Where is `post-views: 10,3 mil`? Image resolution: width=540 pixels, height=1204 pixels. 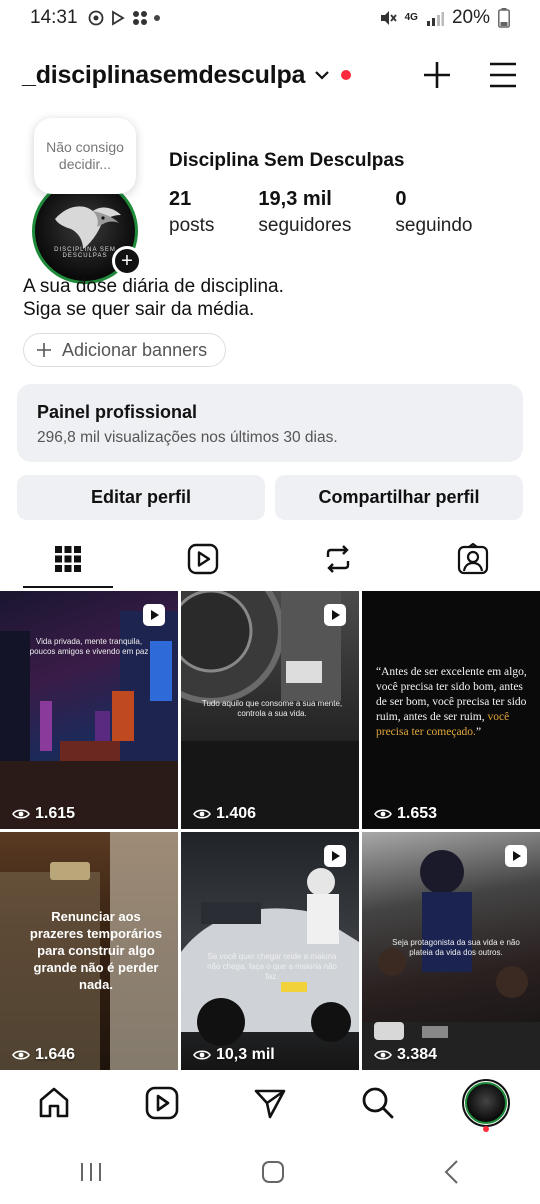
post-views: 10,3 mil is located at coordinates (234, 1055).